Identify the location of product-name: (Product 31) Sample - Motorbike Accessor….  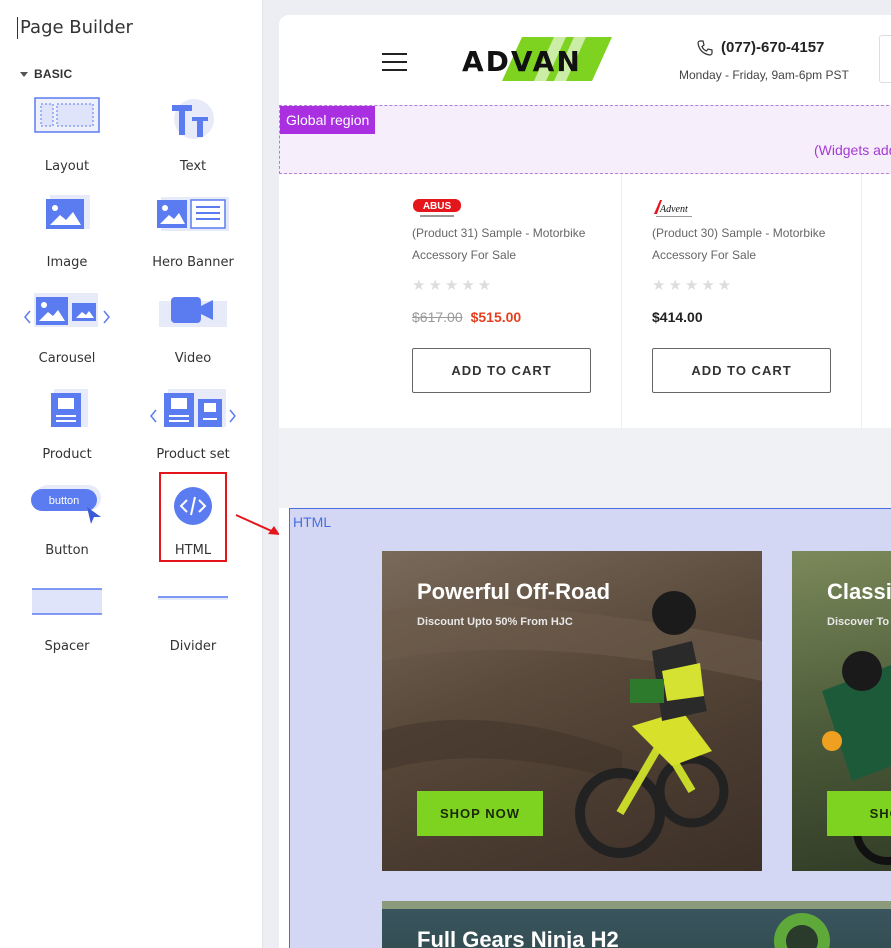
(507, 244).